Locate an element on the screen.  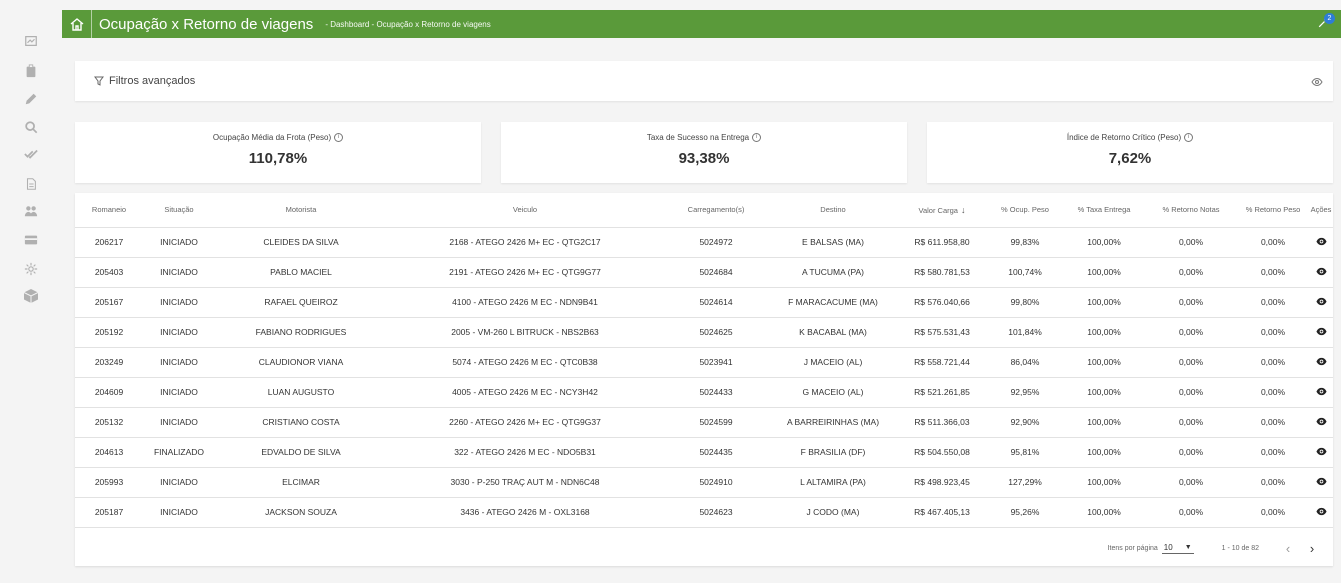
table-cell: 206217 is located at coordinates (109, 242).